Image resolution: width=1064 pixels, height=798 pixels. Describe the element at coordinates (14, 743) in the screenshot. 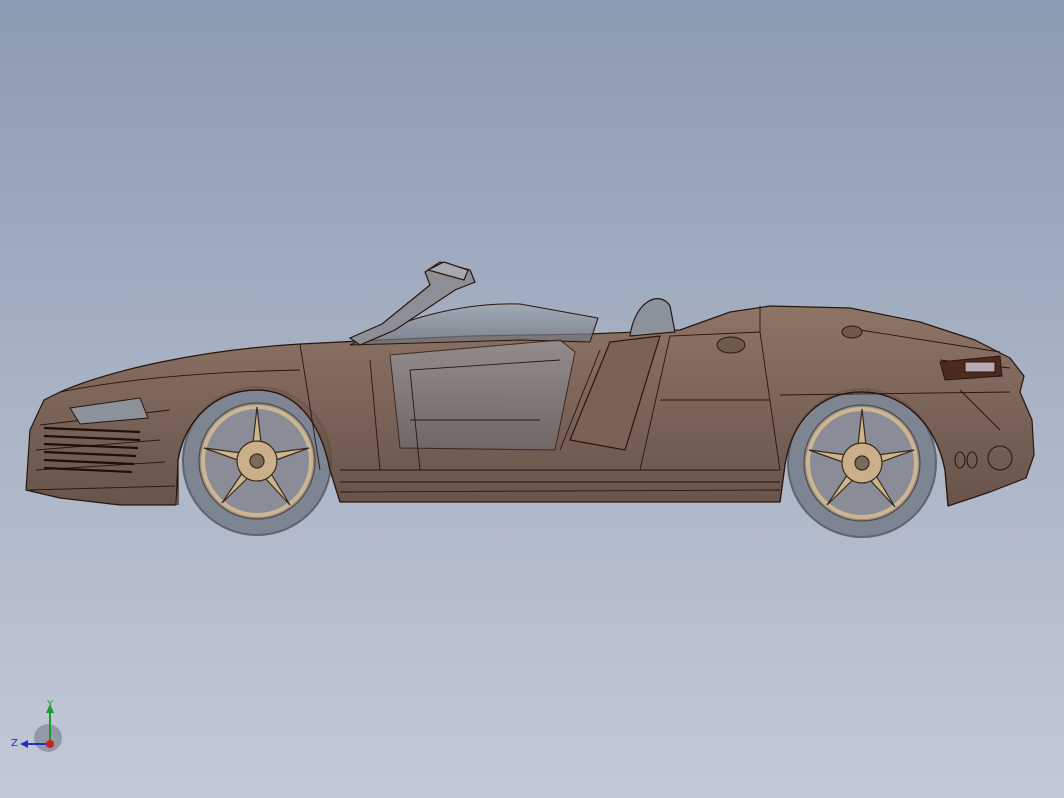

I see `z-axis-label: Z` at that location.